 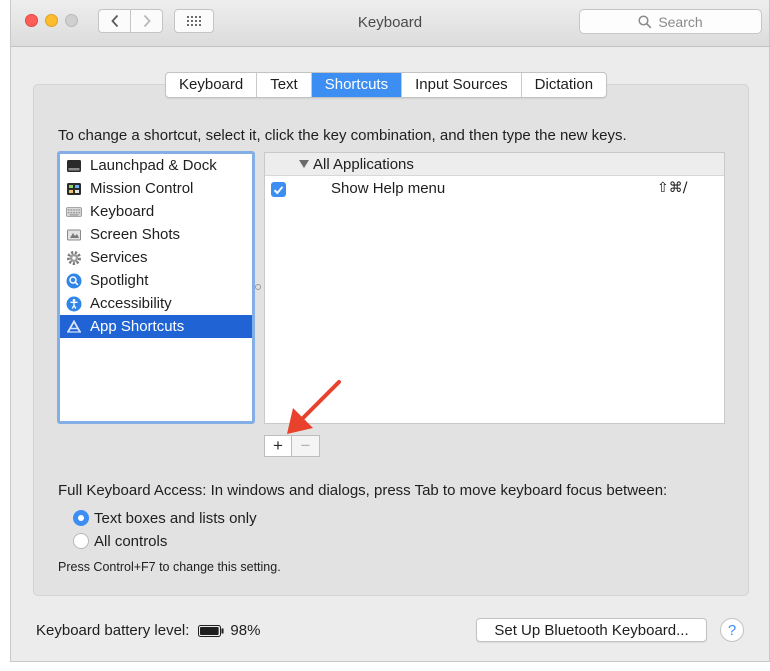 What do you see at coordinates (131, 541) in the screenshot?
I see `radio-label: All controls` at bounding box center [131, 541].